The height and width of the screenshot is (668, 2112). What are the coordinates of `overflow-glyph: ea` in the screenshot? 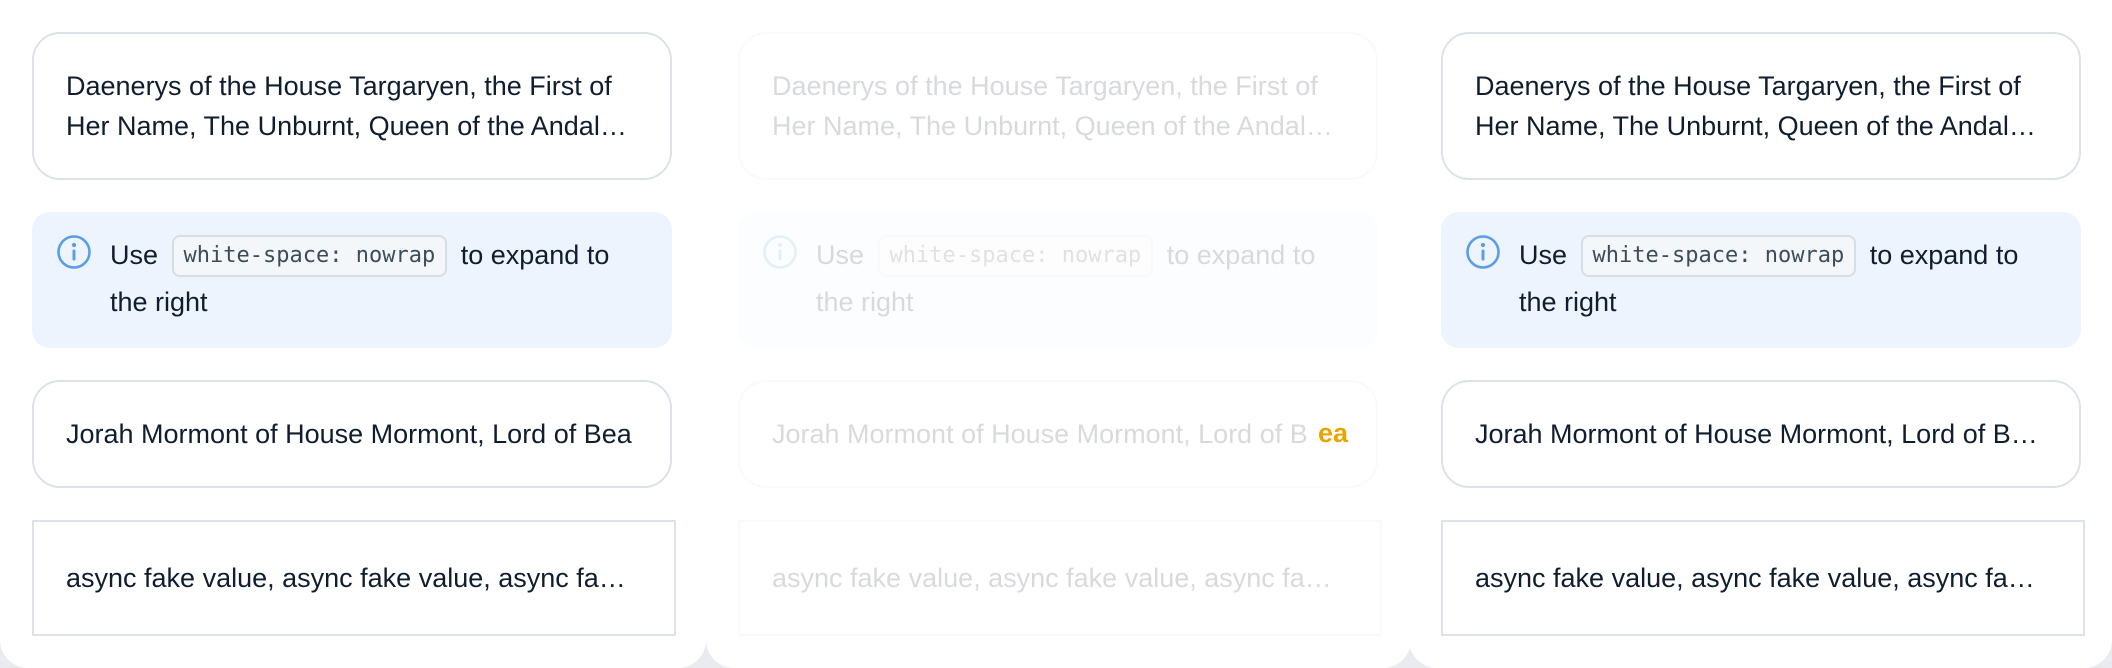 It's located at (1332, 433).